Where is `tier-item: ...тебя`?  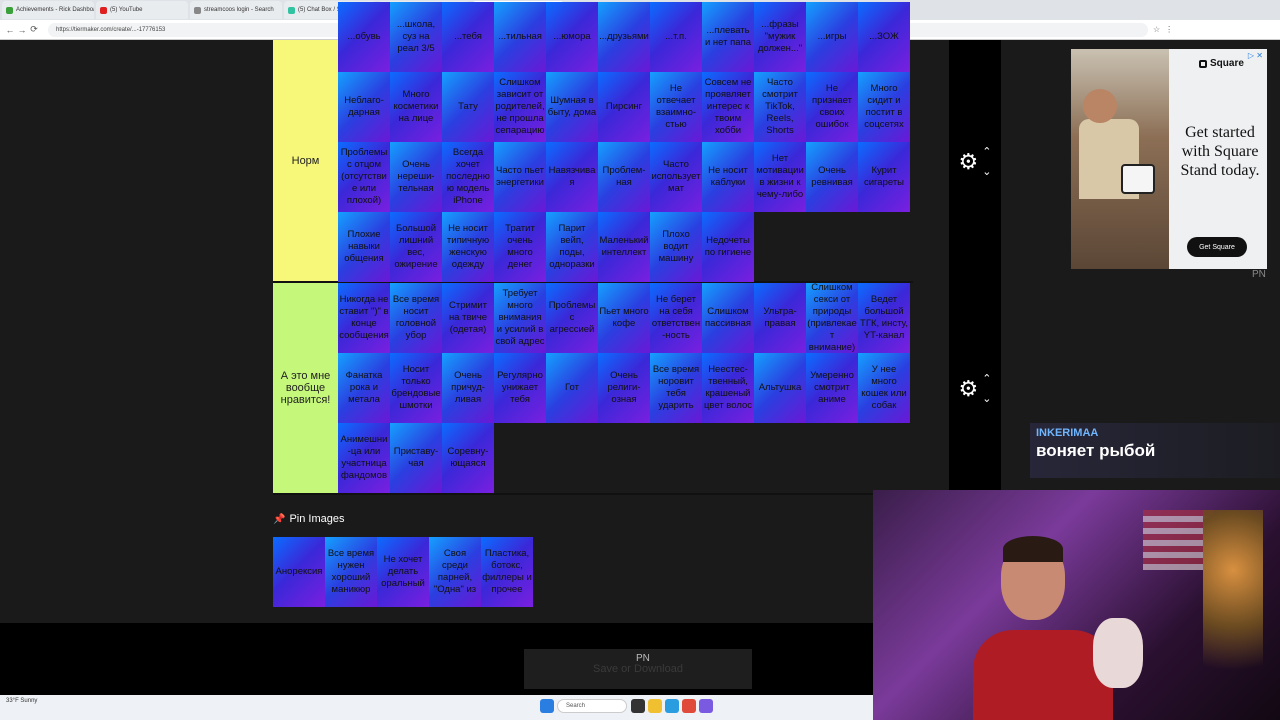 tier-item: ...тебя is located at coordinates (468, 37).